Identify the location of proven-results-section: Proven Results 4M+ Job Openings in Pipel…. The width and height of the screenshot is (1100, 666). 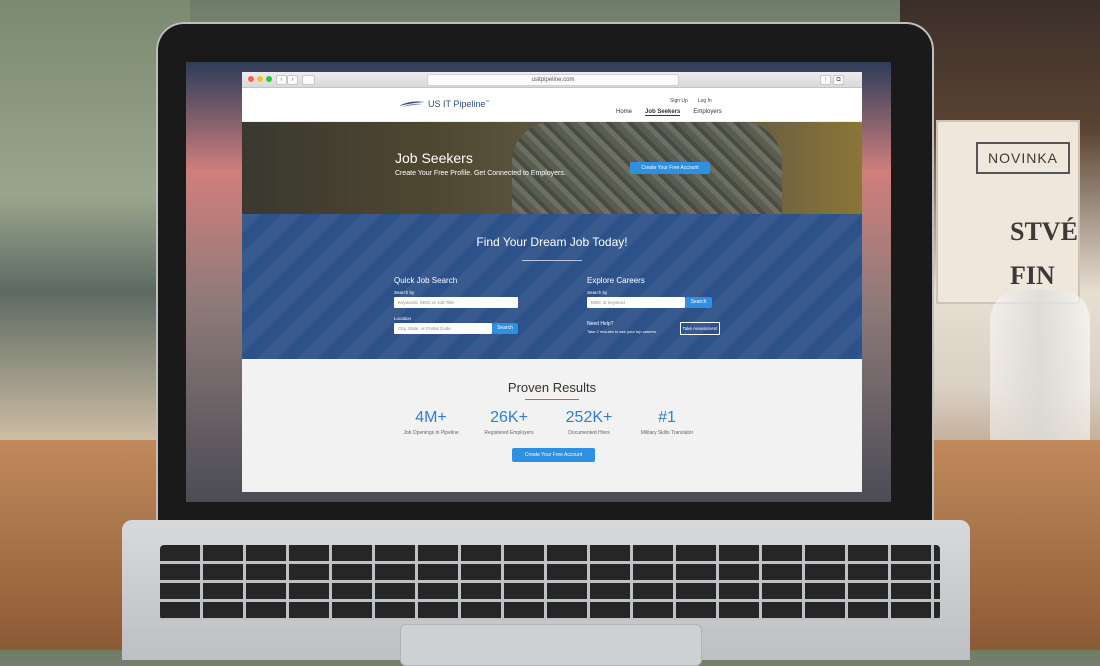
(552, 425).